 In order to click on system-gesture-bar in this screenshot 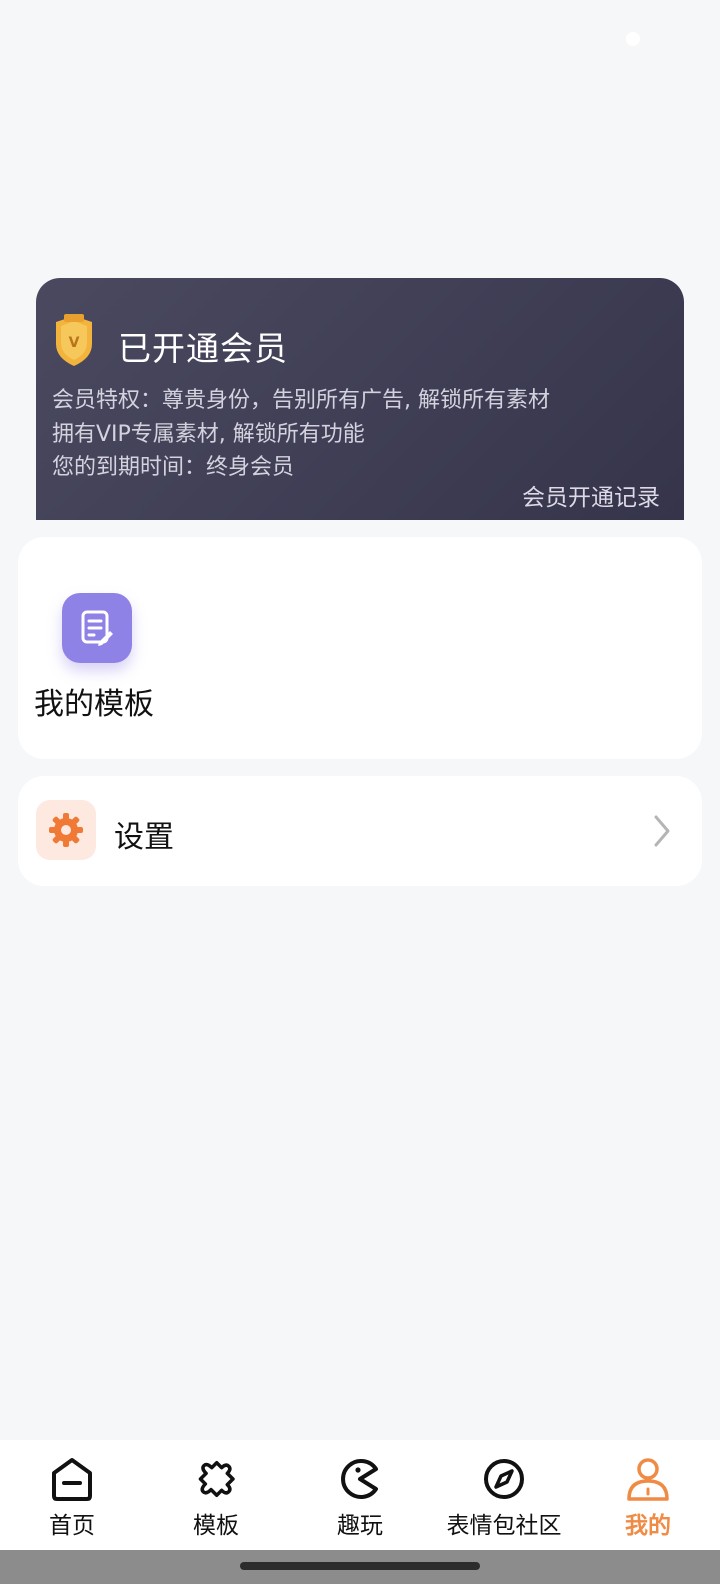, I will do `click(360, 1567)`.